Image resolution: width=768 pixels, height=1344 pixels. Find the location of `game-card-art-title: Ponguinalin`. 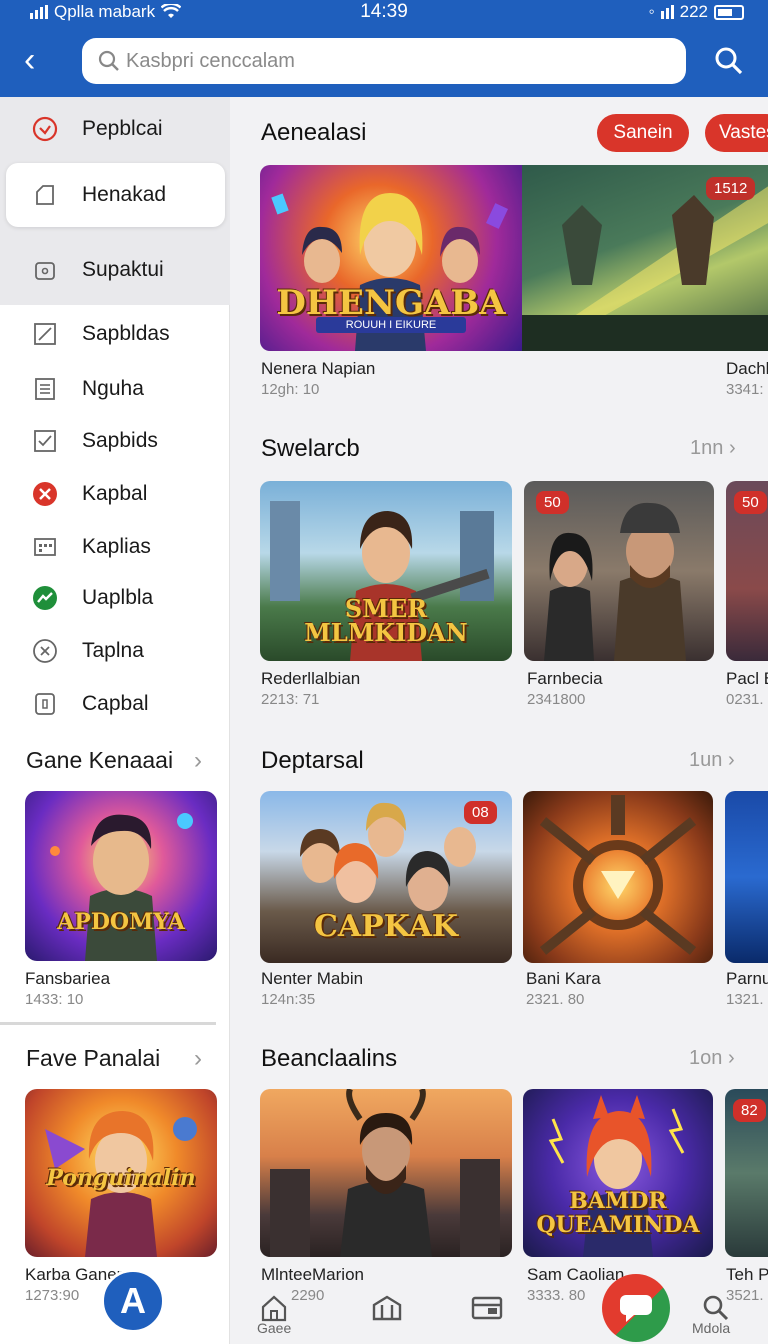

game-card-art-title: Ponguinalin is located at coordinates (121, 1178).